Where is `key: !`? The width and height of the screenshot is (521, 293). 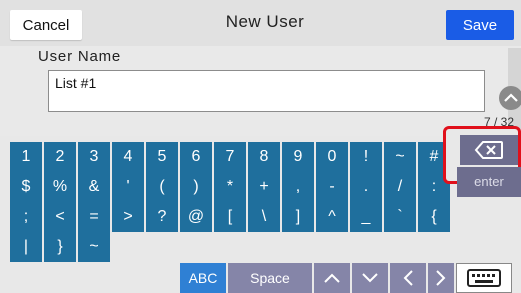
key: ! is located at coordinates (366, 157).